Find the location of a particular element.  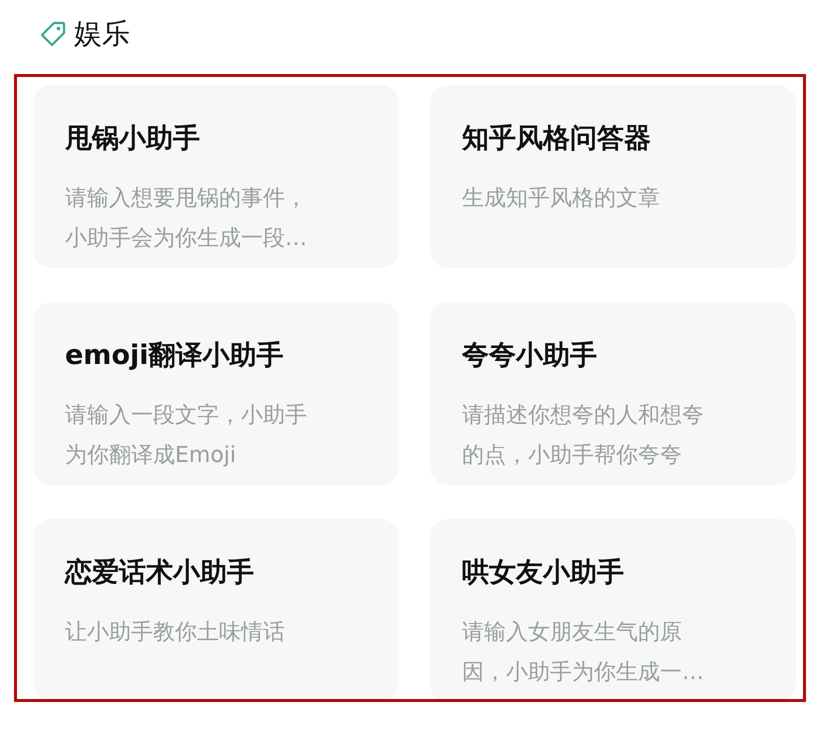

tag-icon is located at coordinates (53, 34).